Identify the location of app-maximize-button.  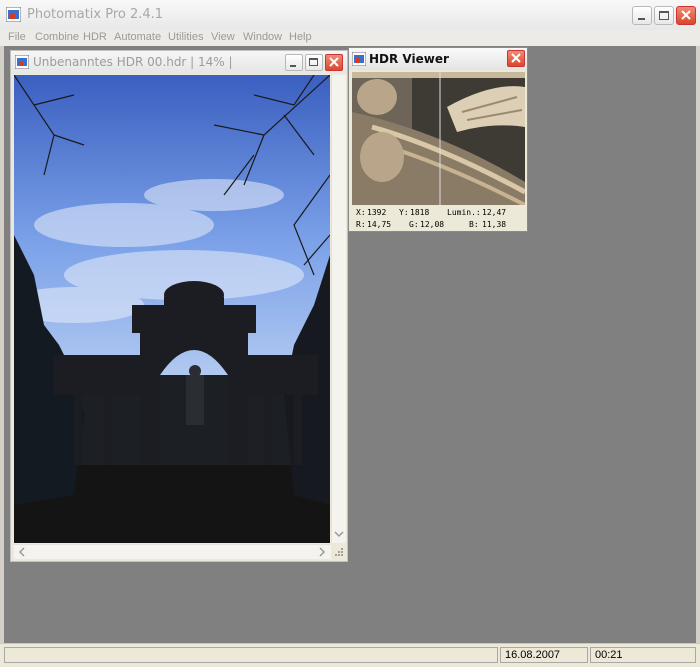
(664, 15).